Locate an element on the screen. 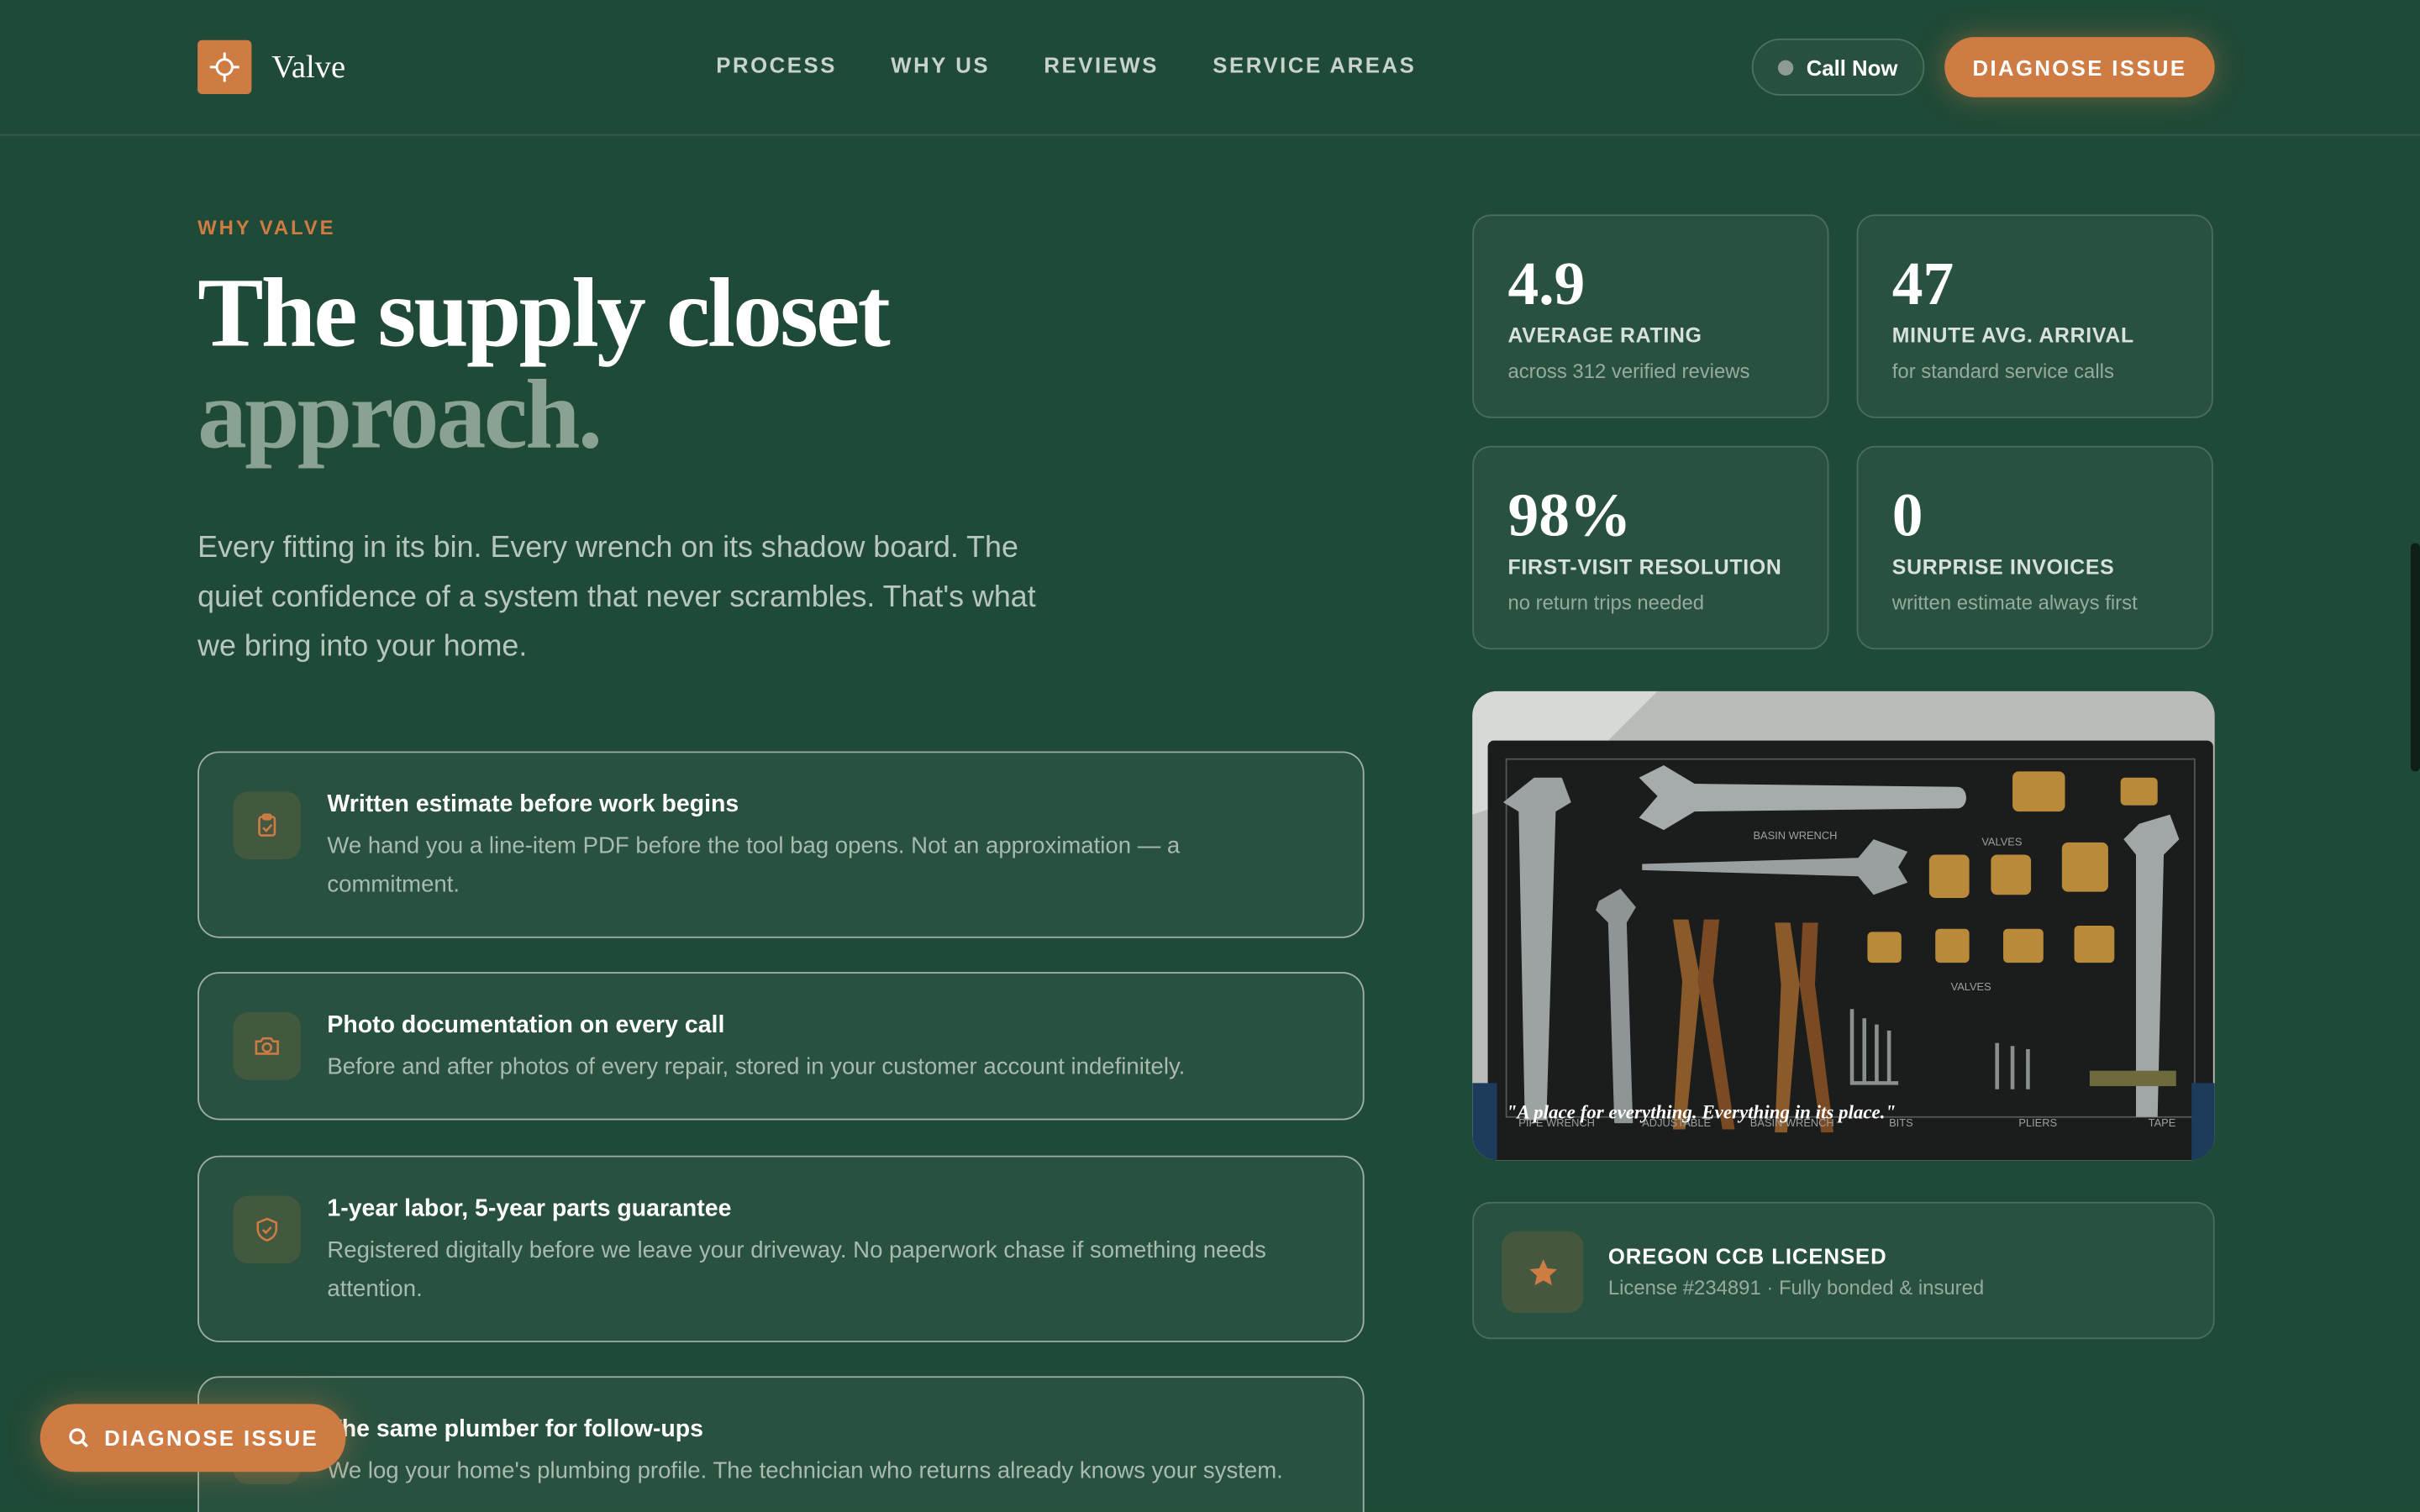 This screenshot has width=2420, height=1512. board-label-valves: VALVES is located at coordinates (2001, 842).